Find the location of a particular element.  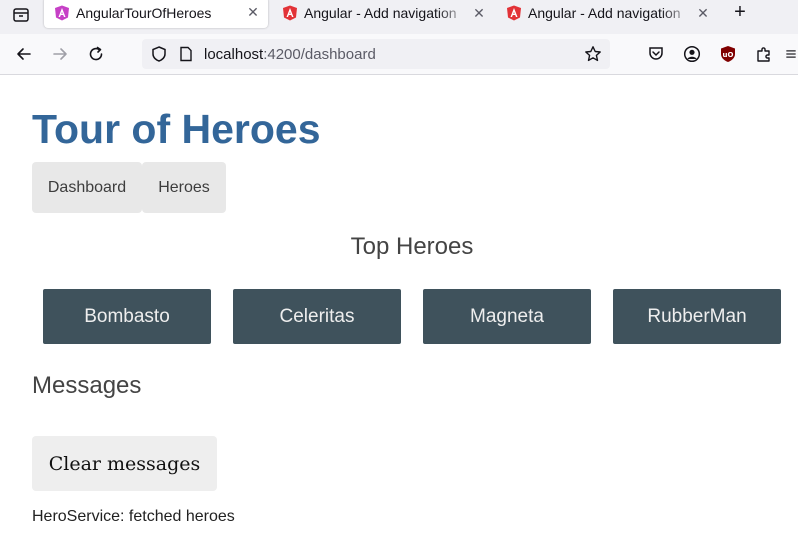

hero-card: RubberMan is located at coordinates (697, 316).